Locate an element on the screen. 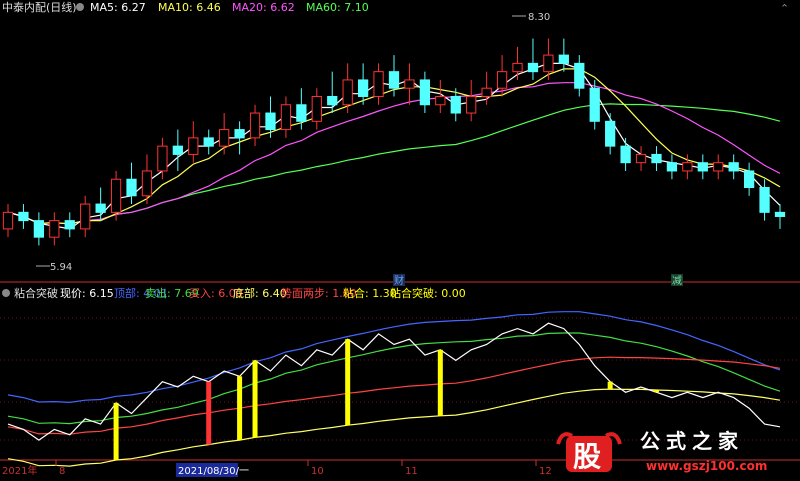 The image size is (800, 481). x-label-3: 10 is located at coordinates (317, 471).